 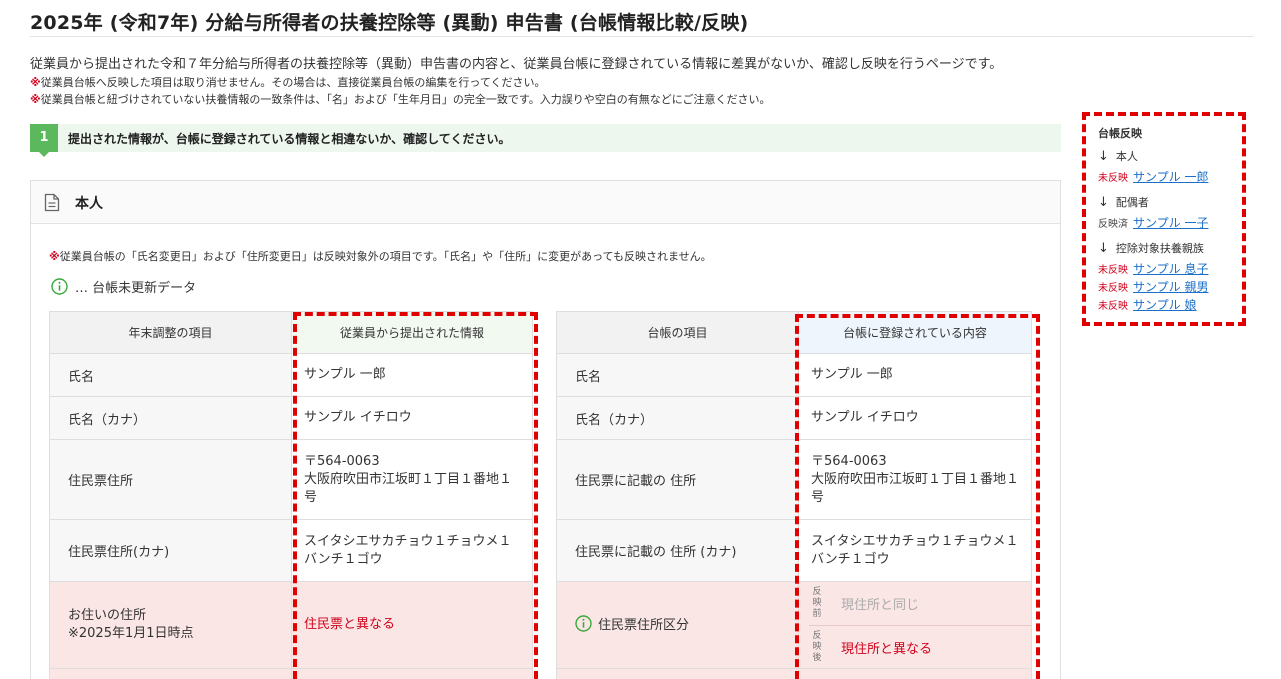 I want to click on table-row: 氏名（カナ） サンプル イチロウ, so click(x=794, y=418).